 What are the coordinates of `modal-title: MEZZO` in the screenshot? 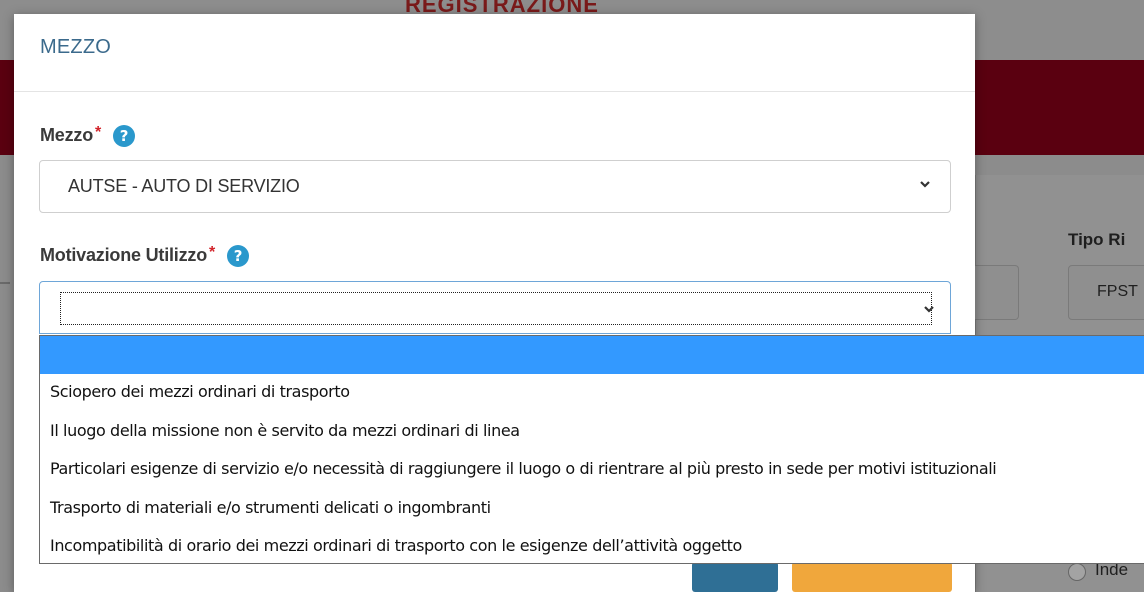 It's located at (75, 47).